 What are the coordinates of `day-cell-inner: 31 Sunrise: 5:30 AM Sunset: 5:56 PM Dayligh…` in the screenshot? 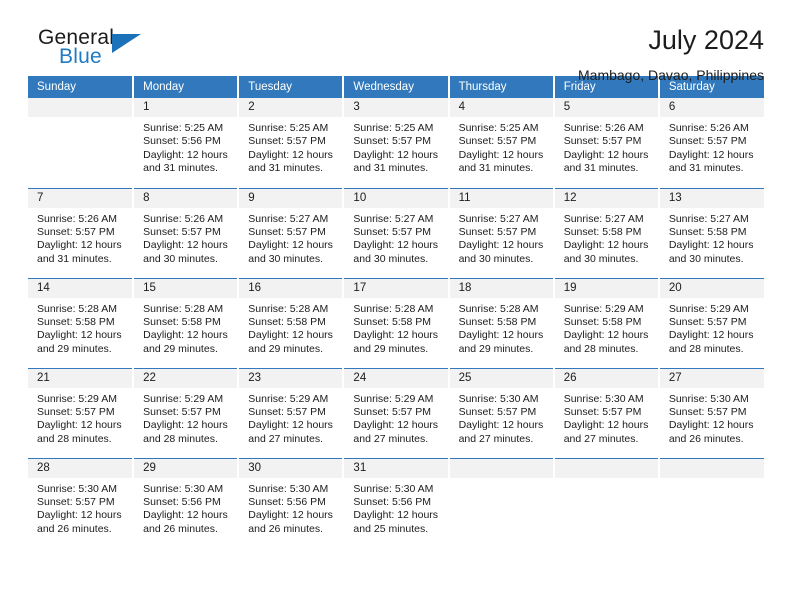 It's located at (396, 502).